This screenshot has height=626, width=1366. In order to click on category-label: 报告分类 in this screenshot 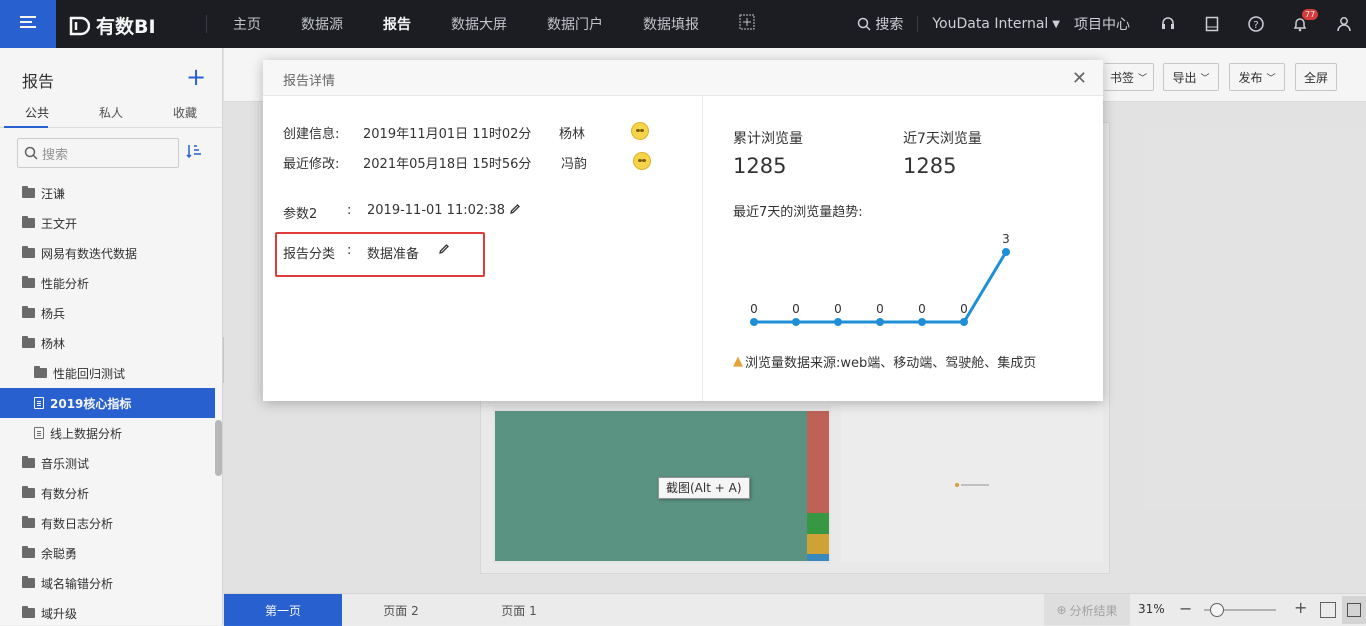, I will do `click(309, 254)`.